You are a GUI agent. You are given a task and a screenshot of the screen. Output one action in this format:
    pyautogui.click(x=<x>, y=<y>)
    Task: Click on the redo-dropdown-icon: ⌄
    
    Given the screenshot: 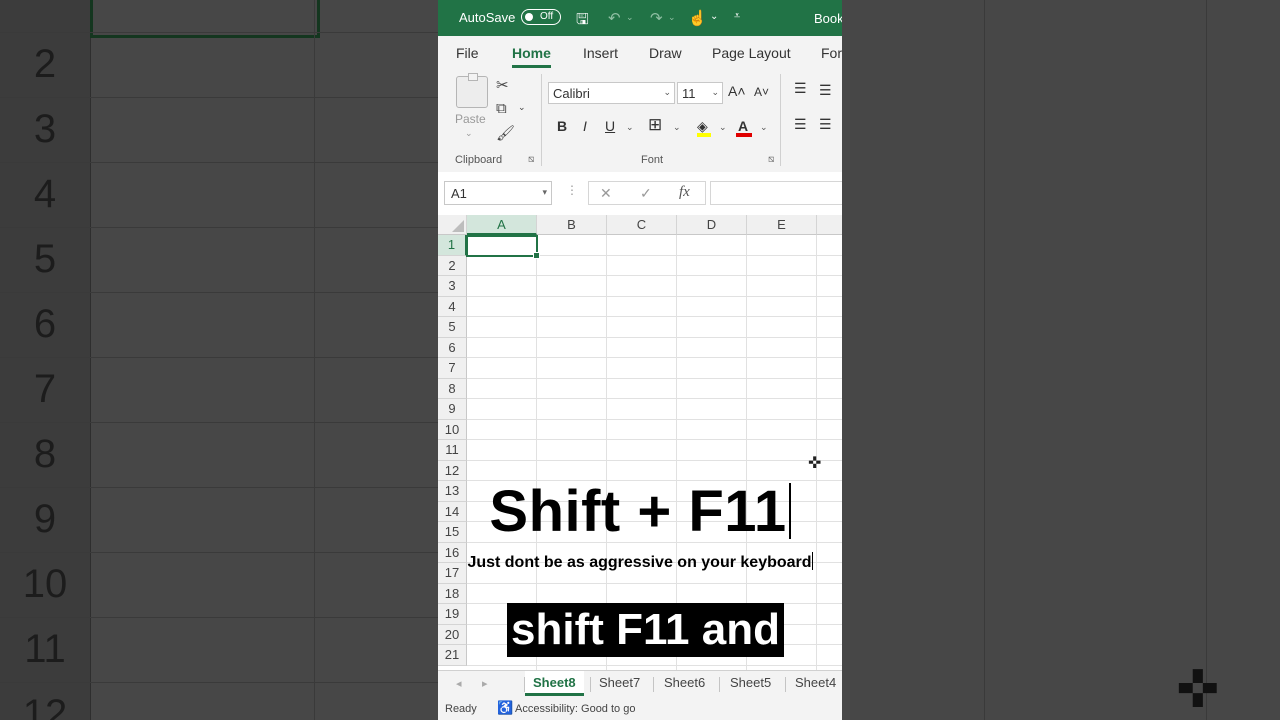 What is the action you would take?
    pyautogui.click(x=672, y=17)
    